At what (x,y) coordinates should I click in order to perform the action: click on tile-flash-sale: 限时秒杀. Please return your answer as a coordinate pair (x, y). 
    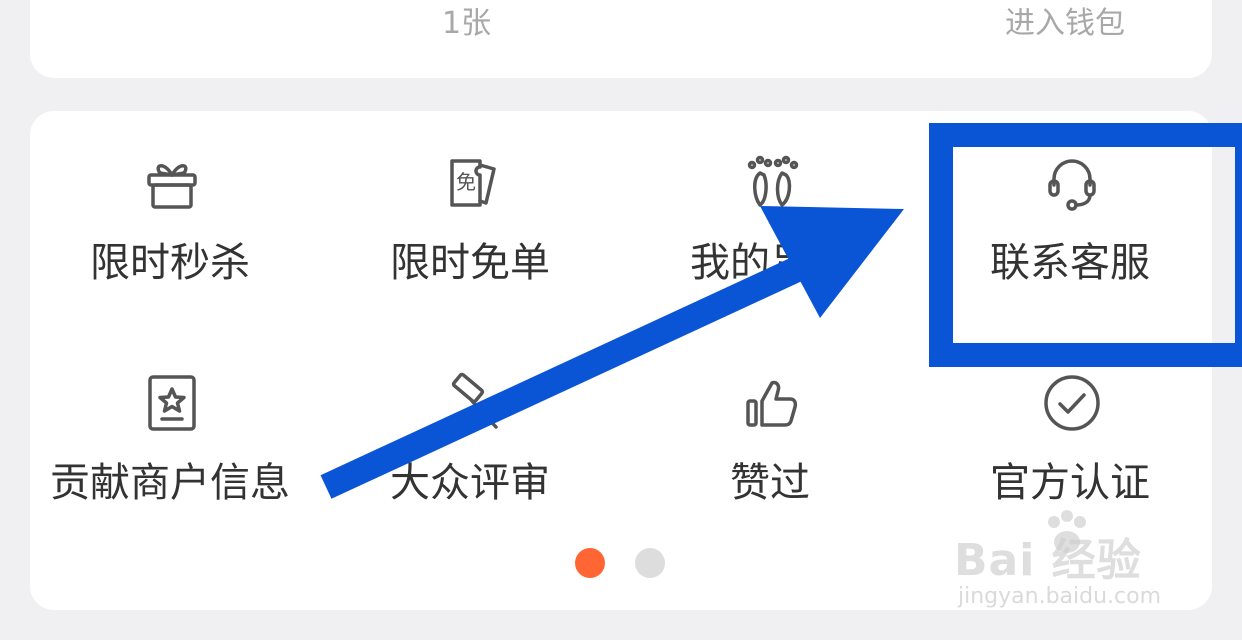
    Looking at the image, I should click on (170, 211).